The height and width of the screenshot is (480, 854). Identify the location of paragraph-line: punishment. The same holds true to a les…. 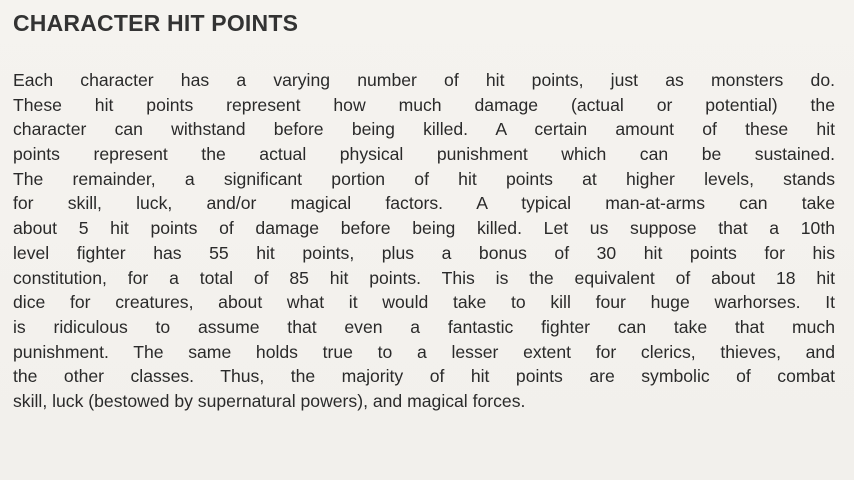
(424, 351).